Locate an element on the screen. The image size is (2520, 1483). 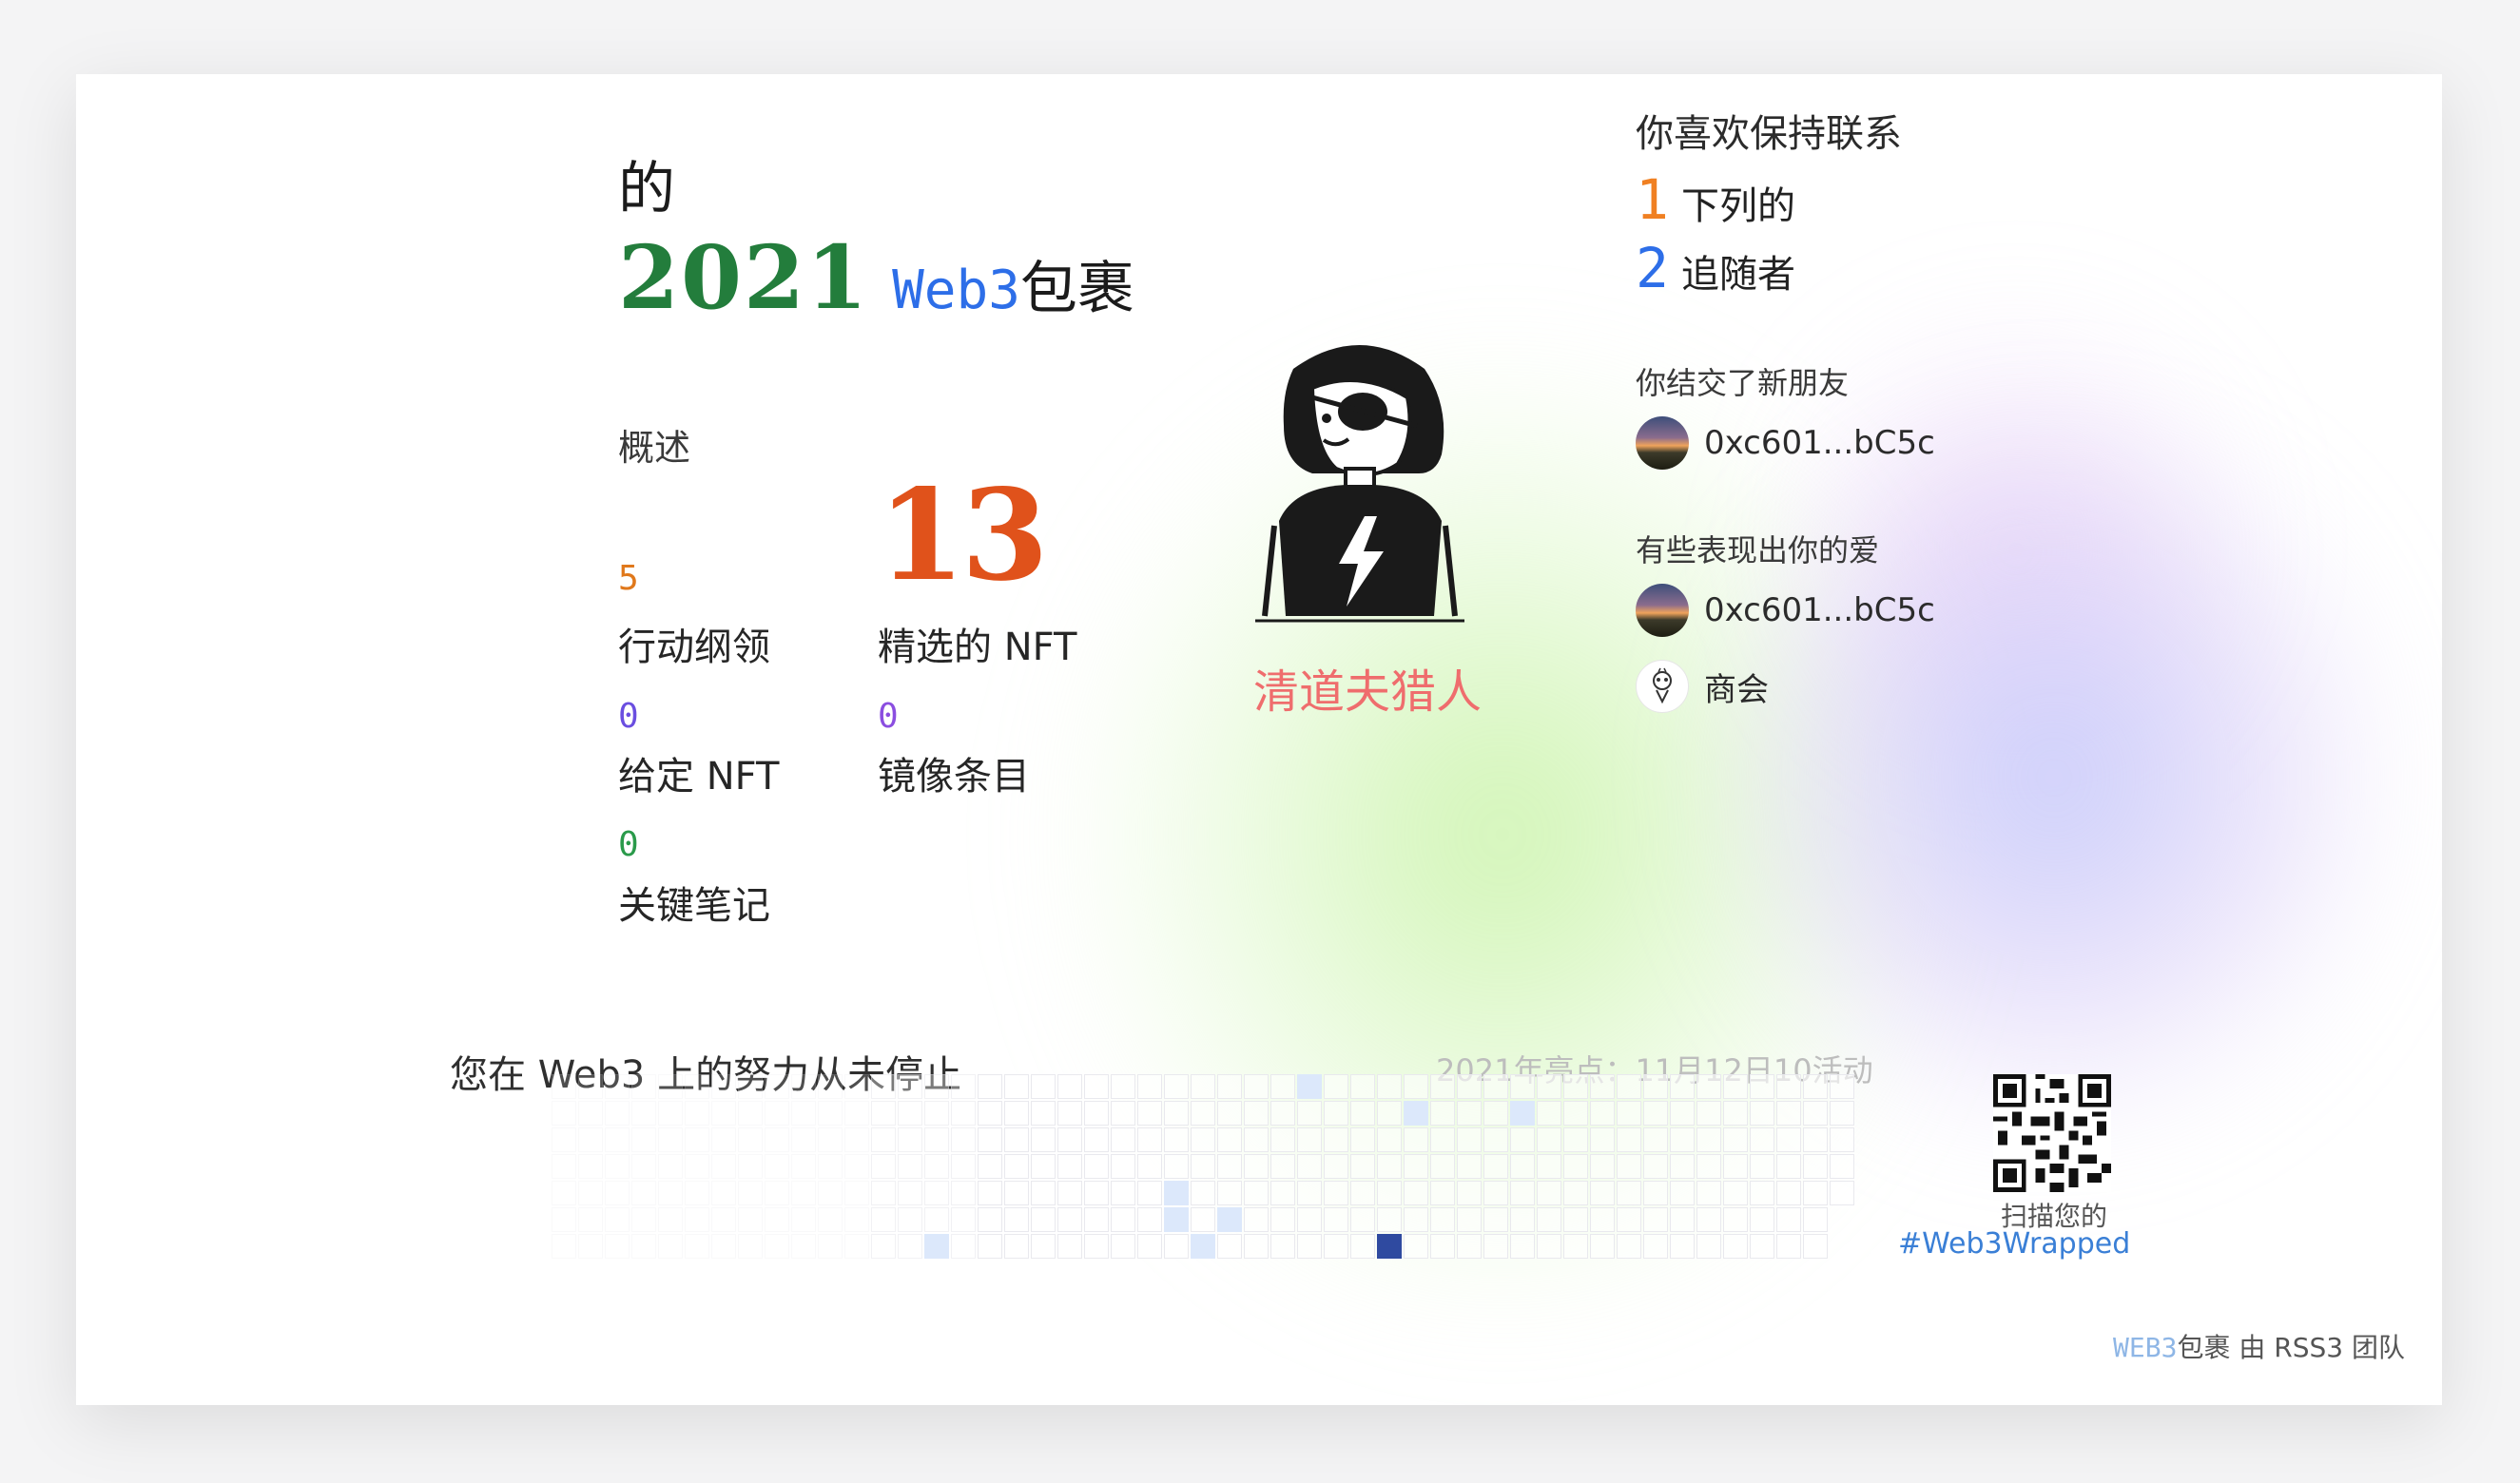
stat-value-notes: 0 is located at coordinates (628, 844).